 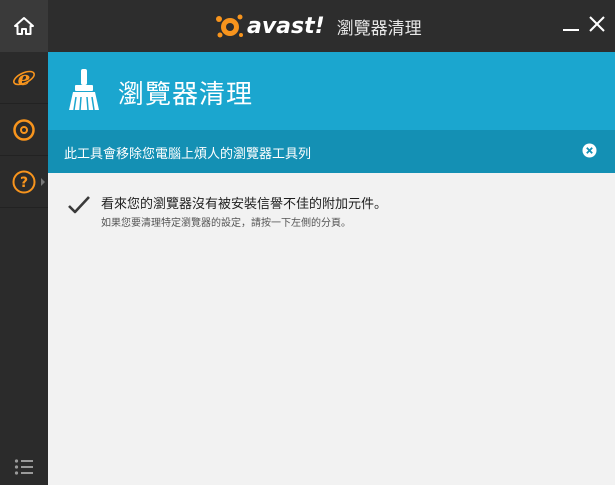 I want to click on sidebar-item-help: ?, so click(x=24, y=182).